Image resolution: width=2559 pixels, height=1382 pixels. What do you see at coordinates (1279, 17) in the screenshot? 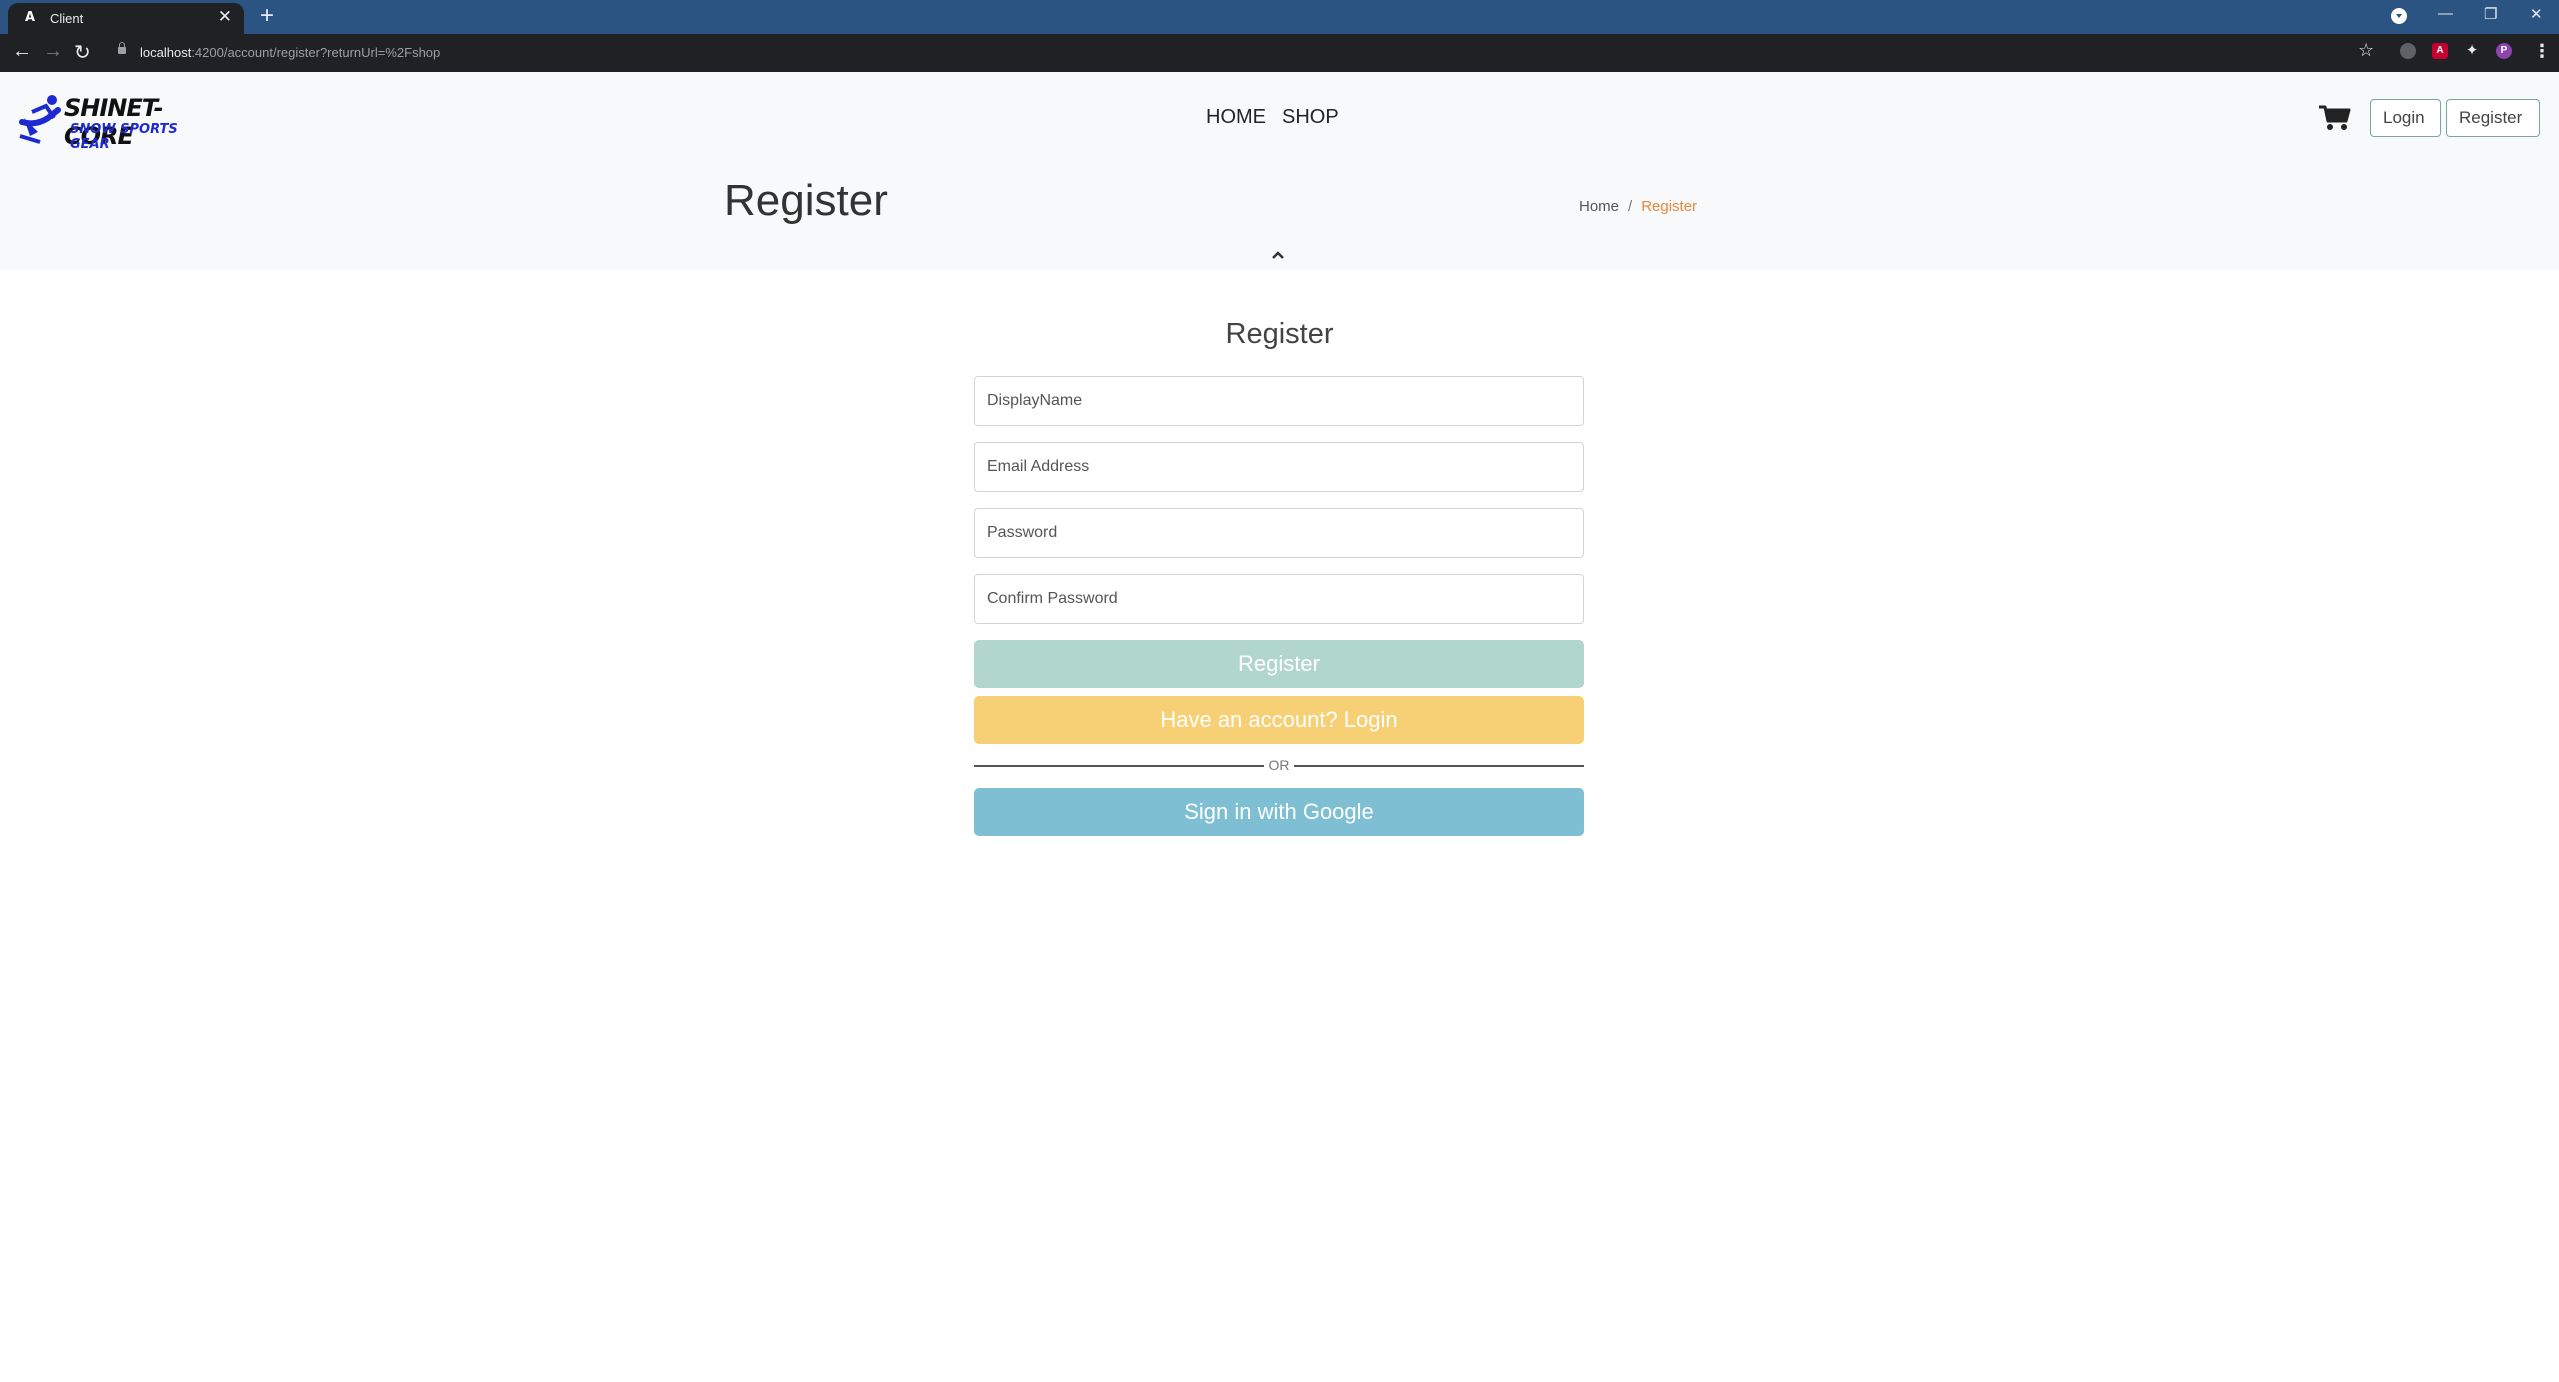
I see `browser-tab-bar: A Client ✕ + — ❐ ✕` at bounding box center [1279, 17].